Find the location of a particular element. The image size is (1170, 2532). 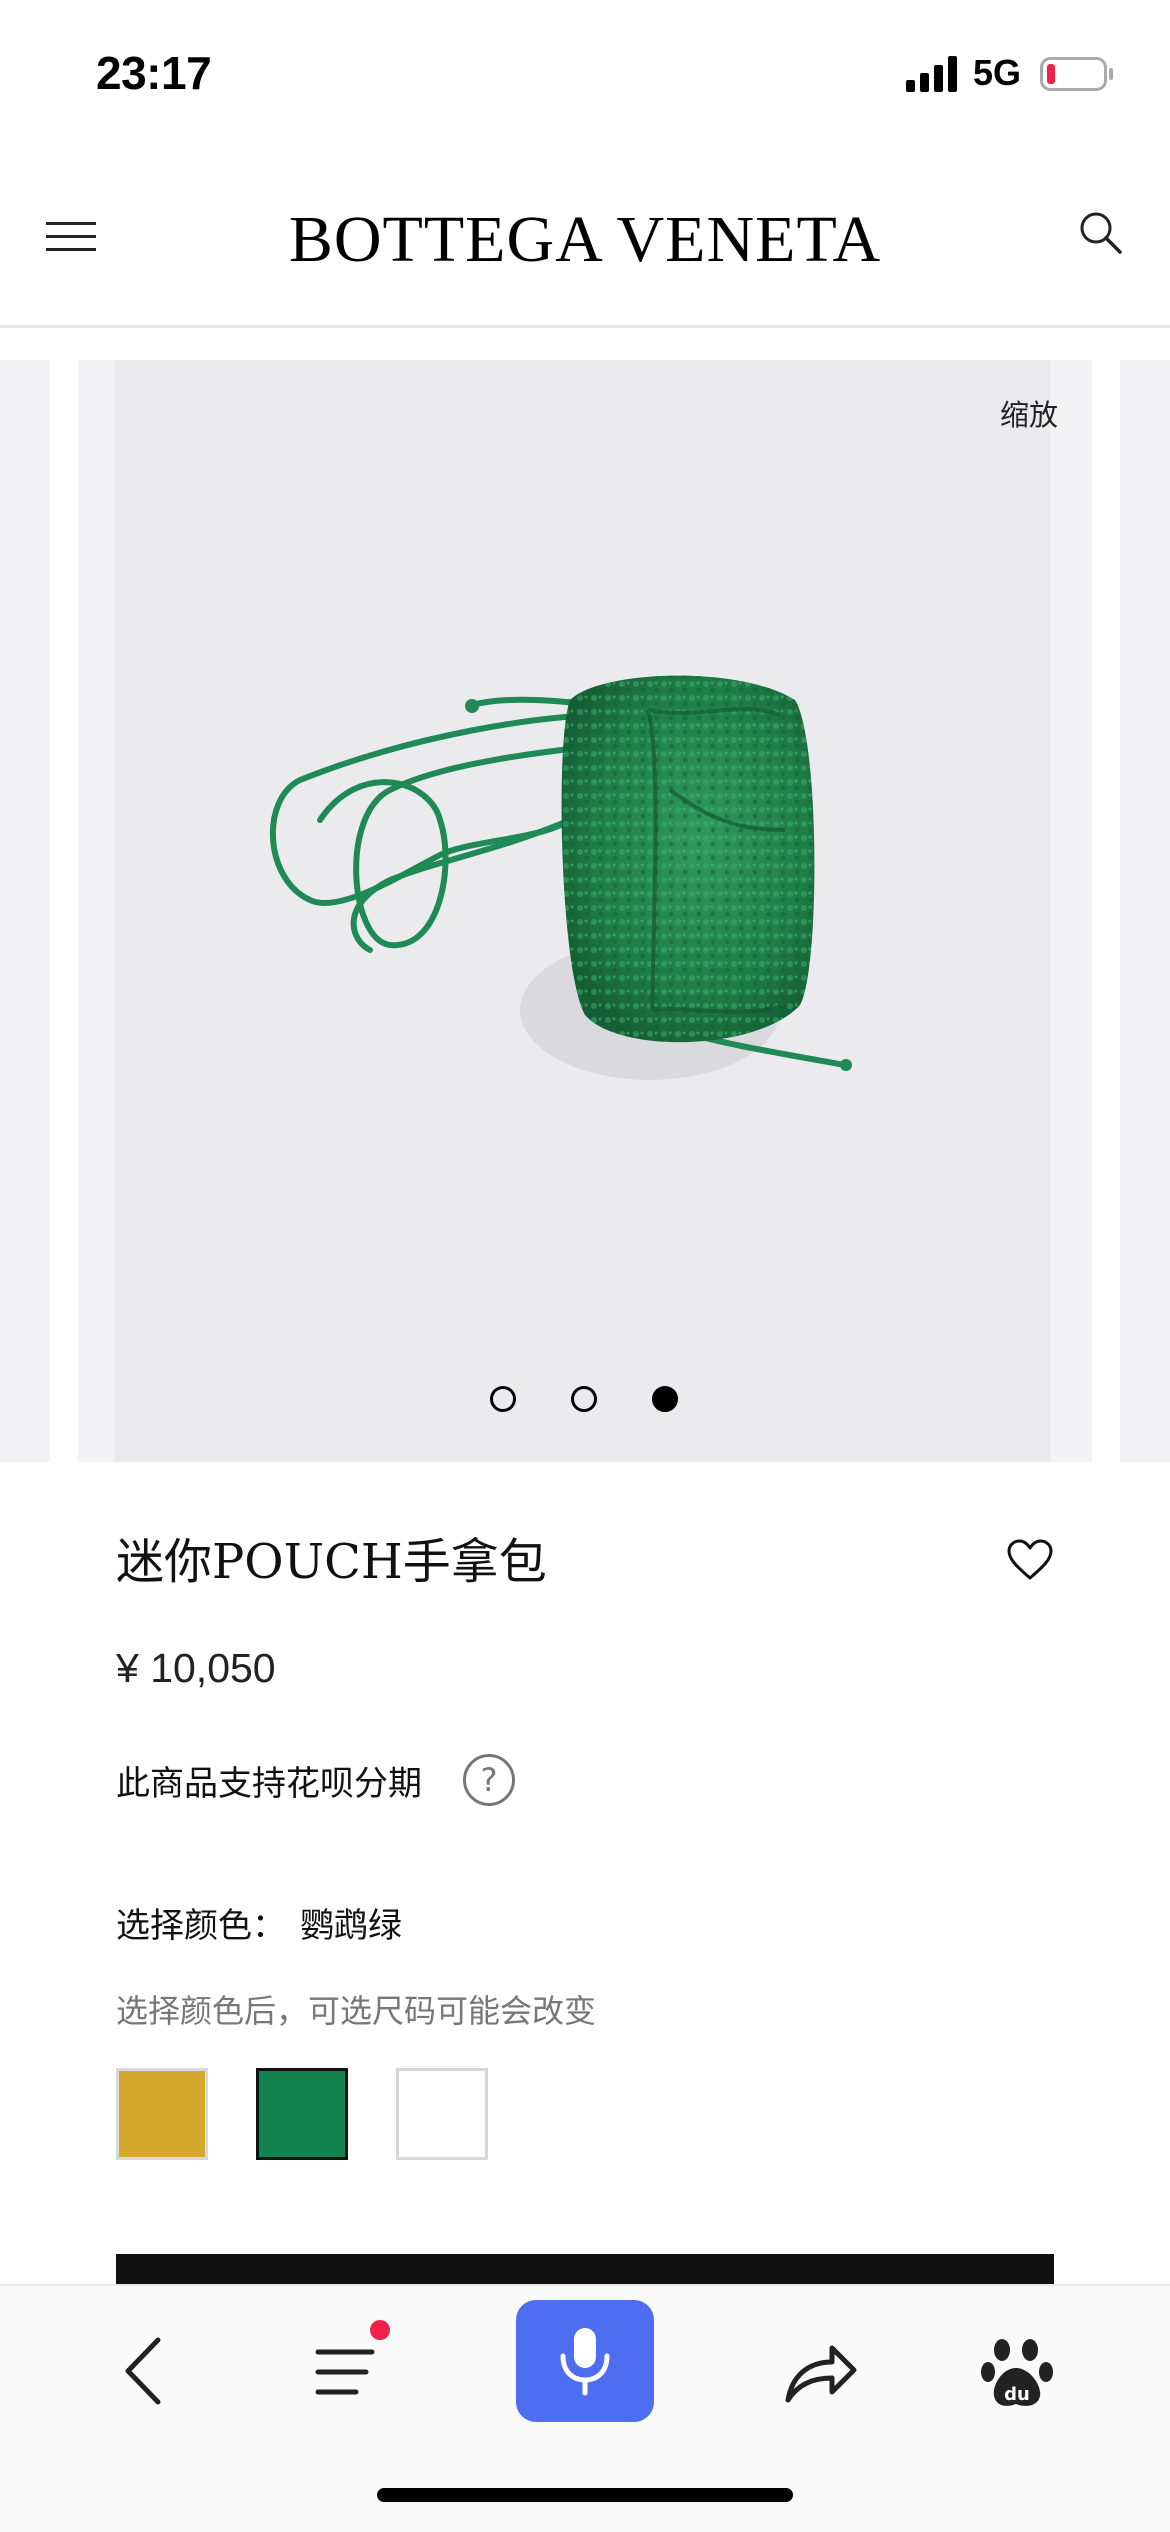

color-hint: 选择颜色后，可选尺码可能会改变 is located at coordinates (356, 2011).